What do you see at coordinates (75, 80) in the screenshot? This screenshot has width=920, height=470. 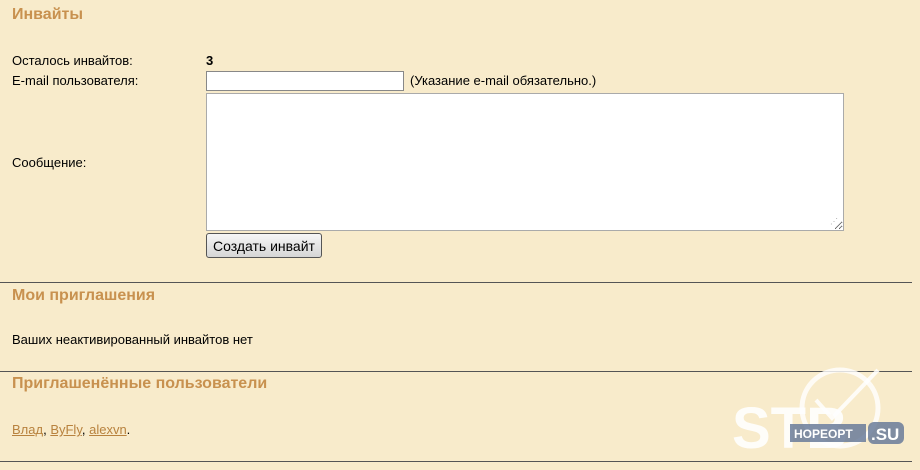 I see `email-label: E-mail пользователя:` at bounding box center [75, 80].